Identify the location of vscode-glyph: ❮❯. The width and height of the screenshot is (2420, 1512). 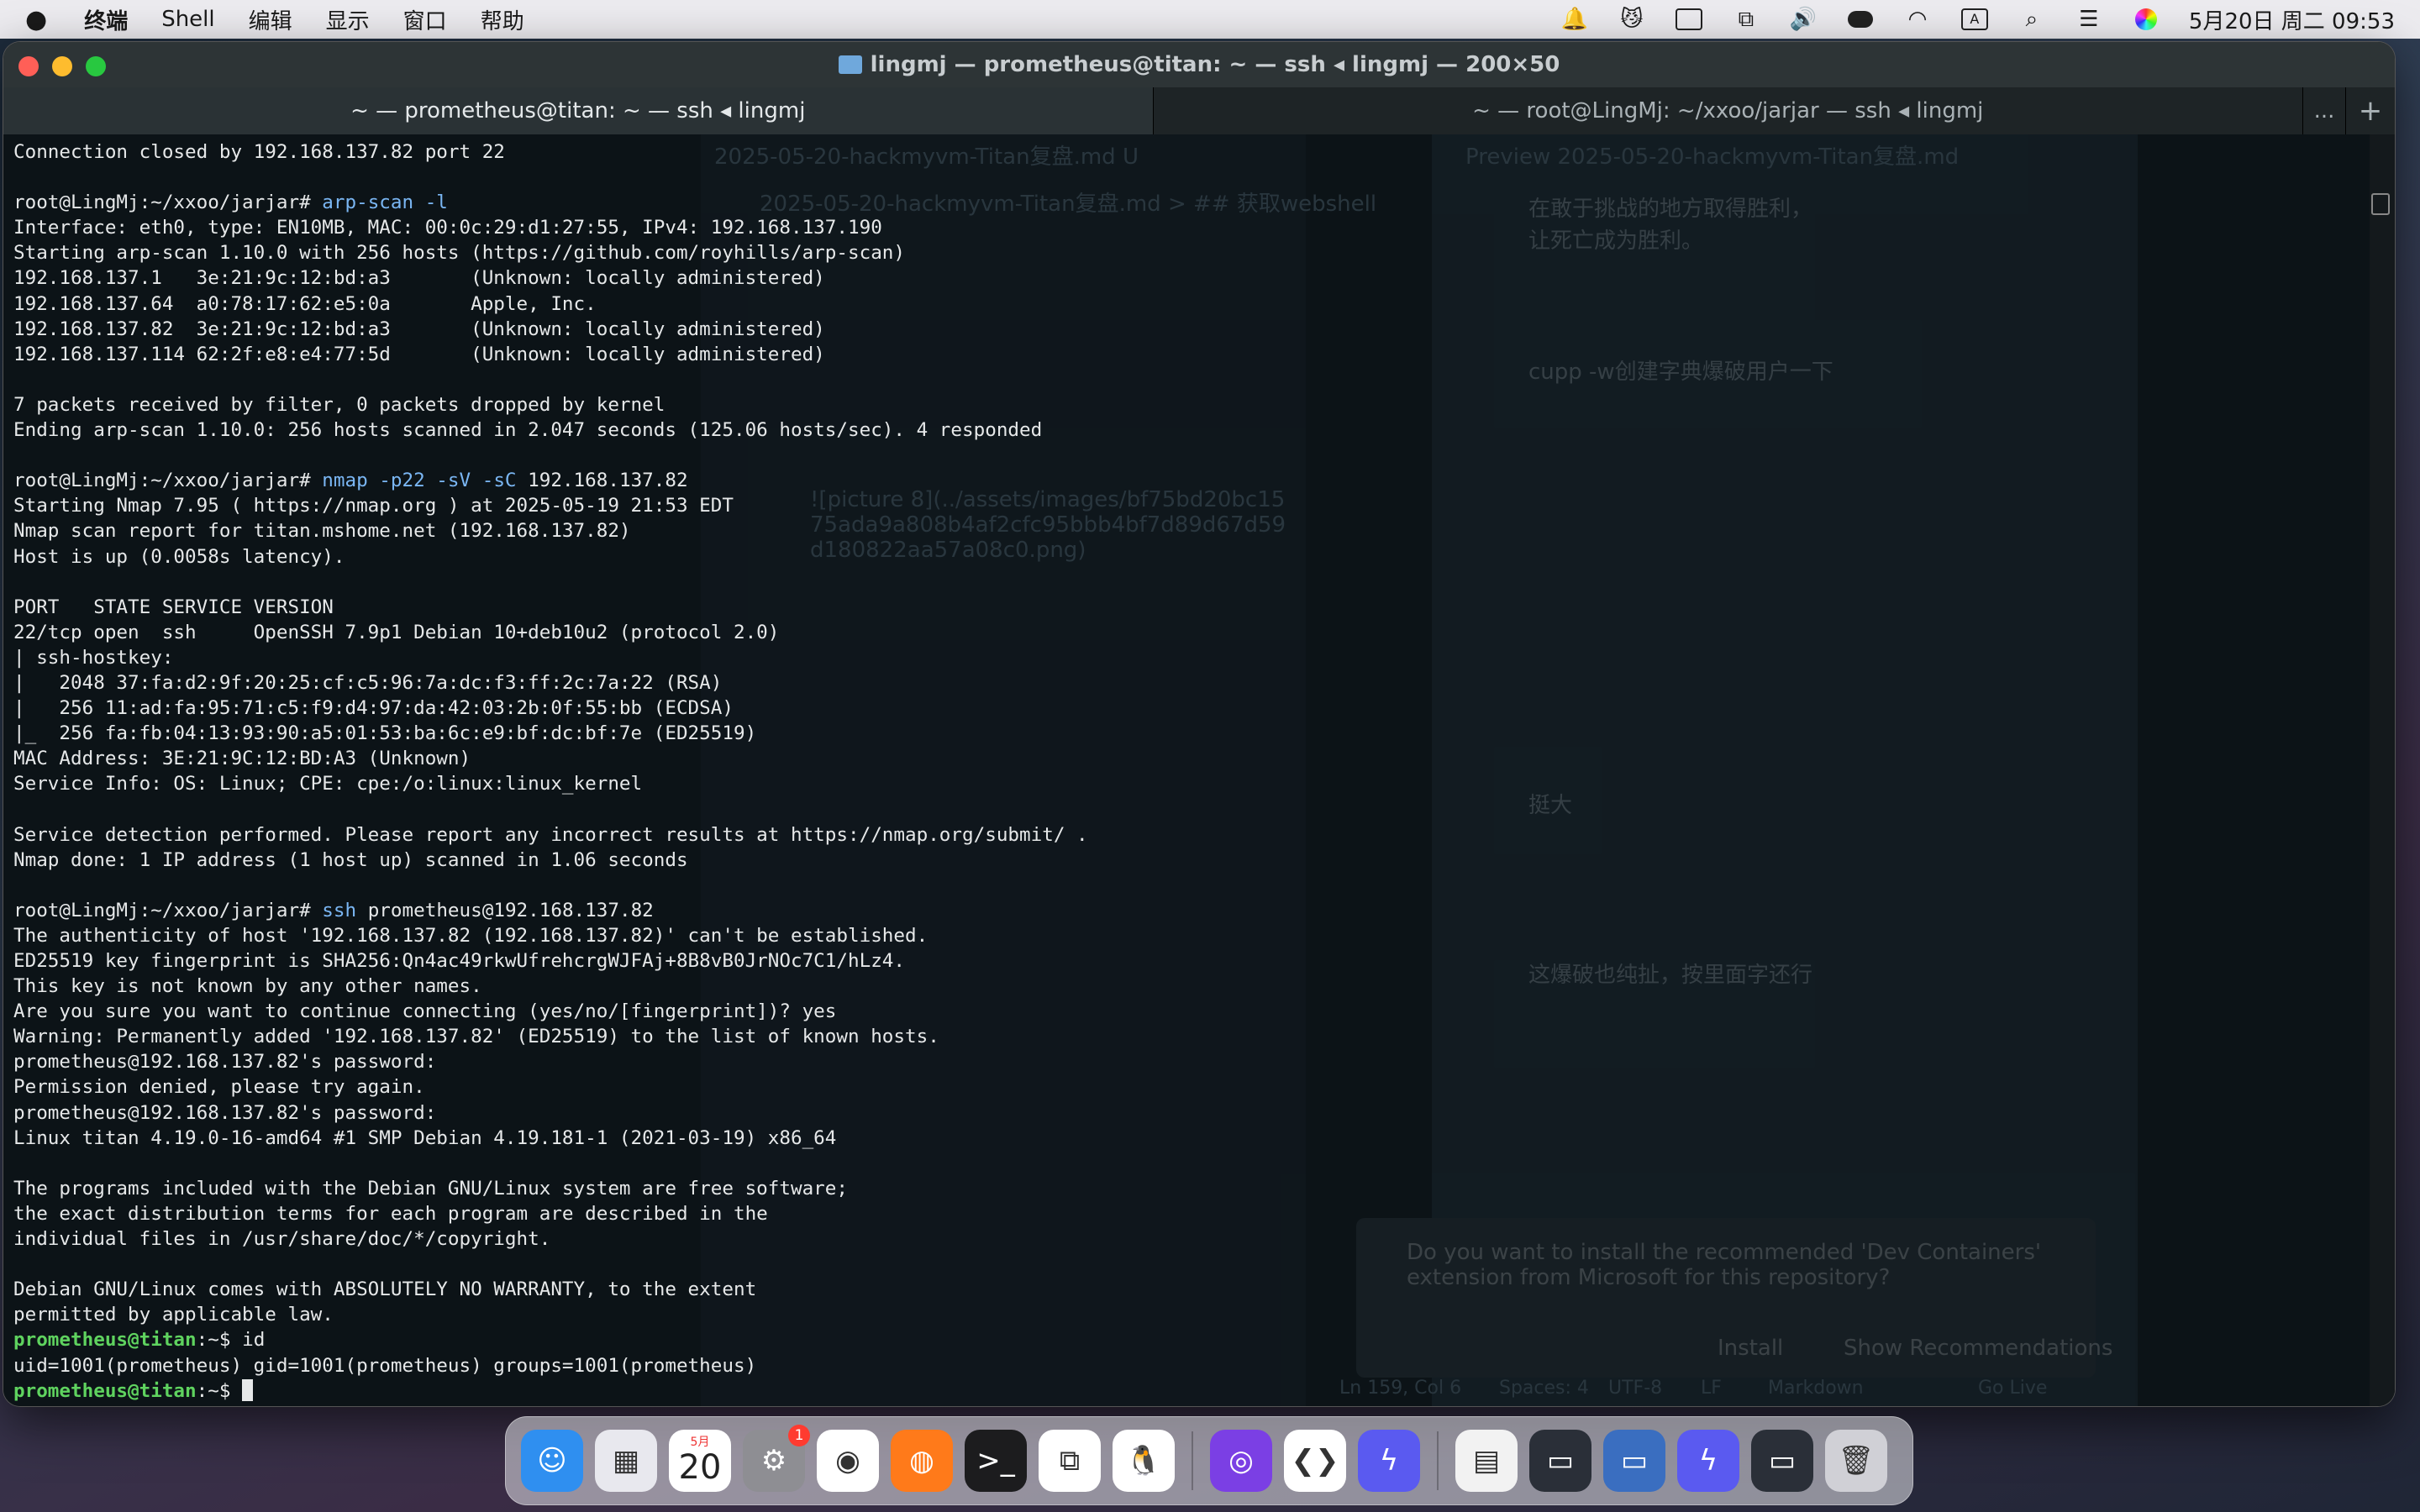
(1315, 1461).